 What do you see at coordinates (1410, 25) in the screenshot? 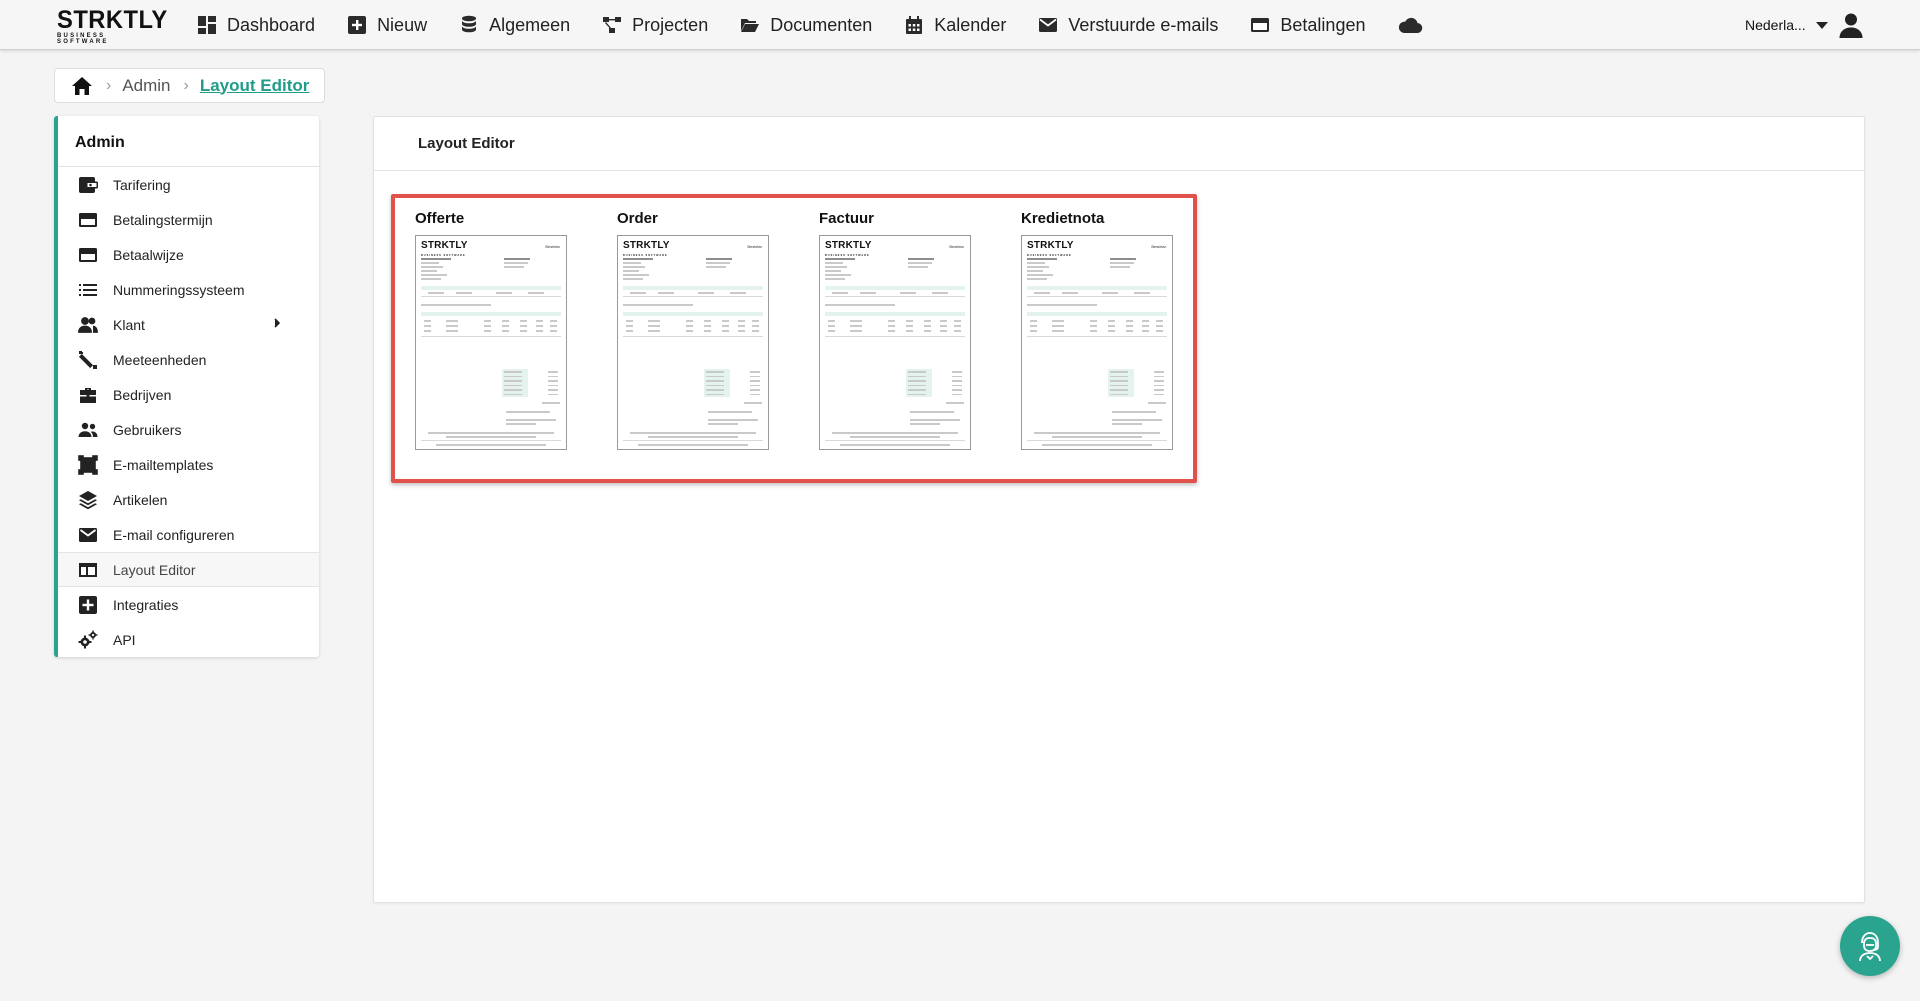
I see `nav-cloud` at bounding box center [1410, 25].